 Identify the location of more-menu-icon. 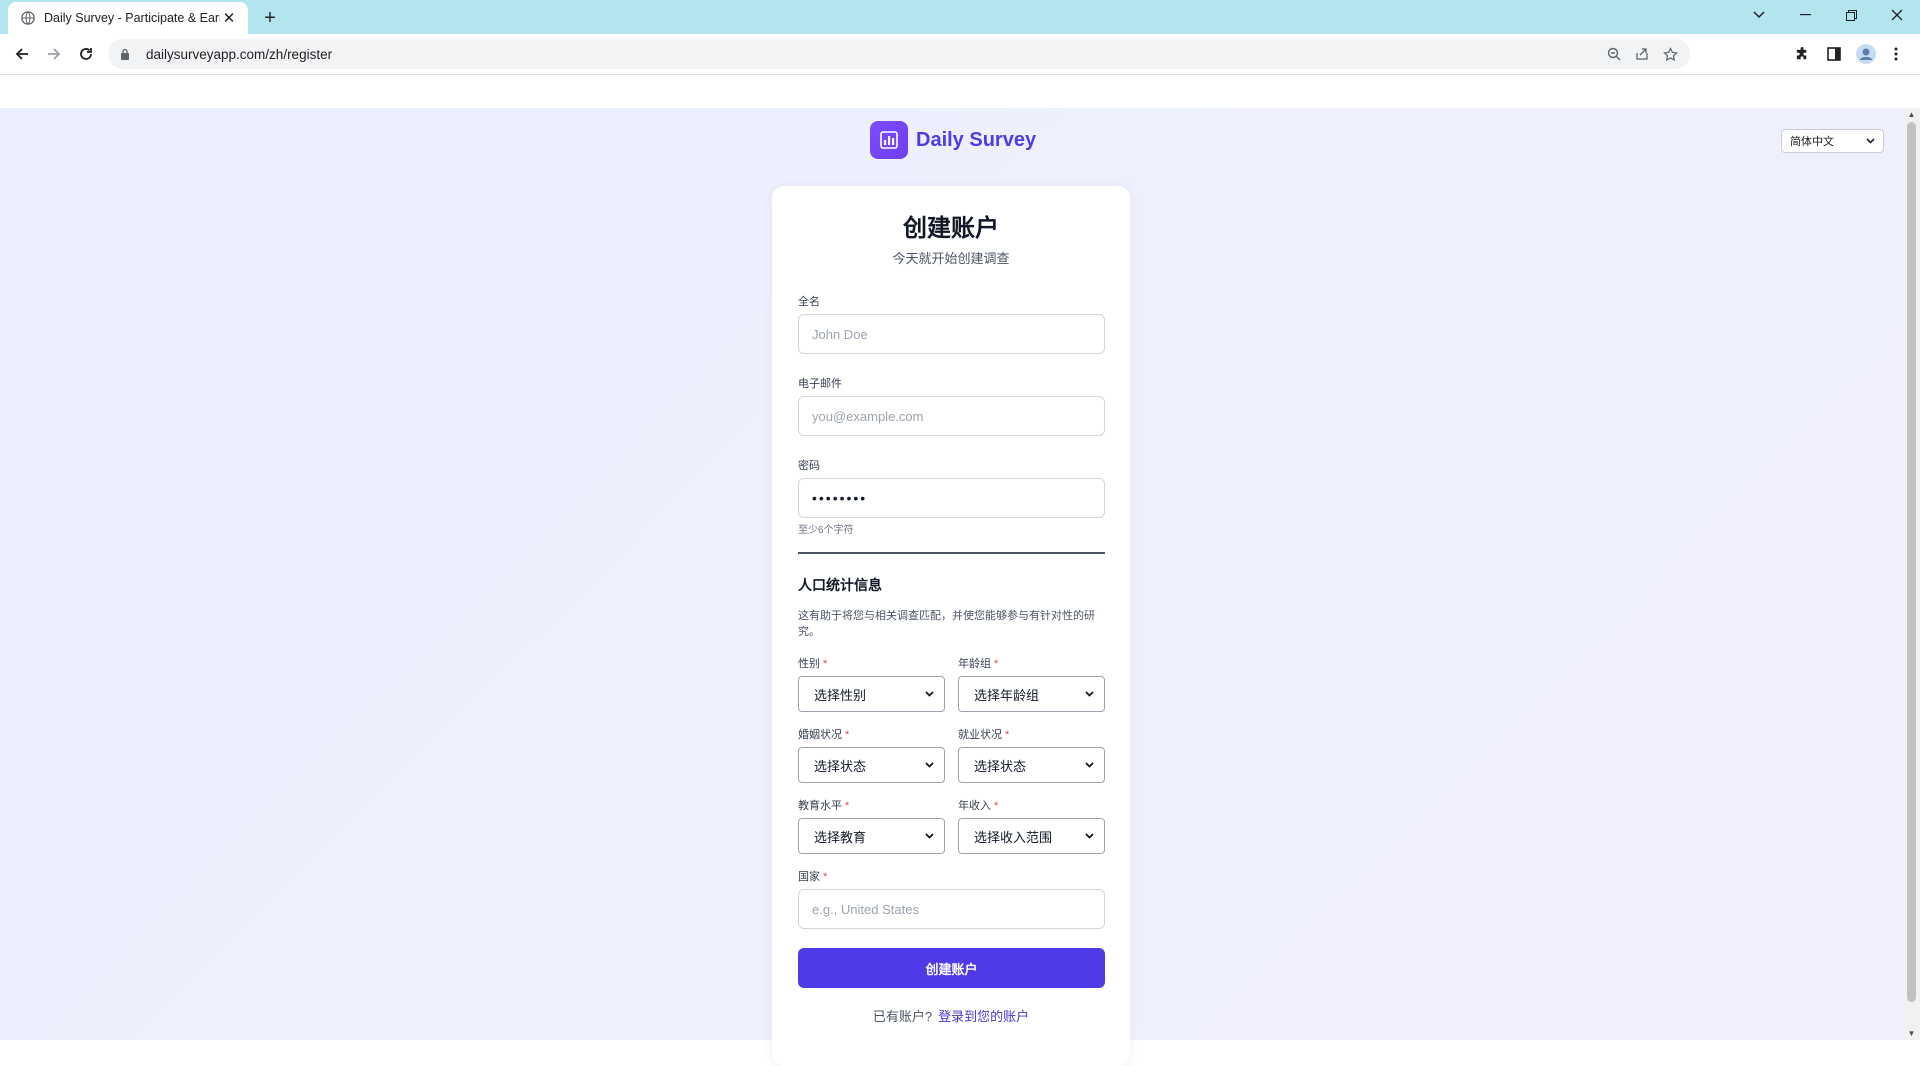
(1896, 54).